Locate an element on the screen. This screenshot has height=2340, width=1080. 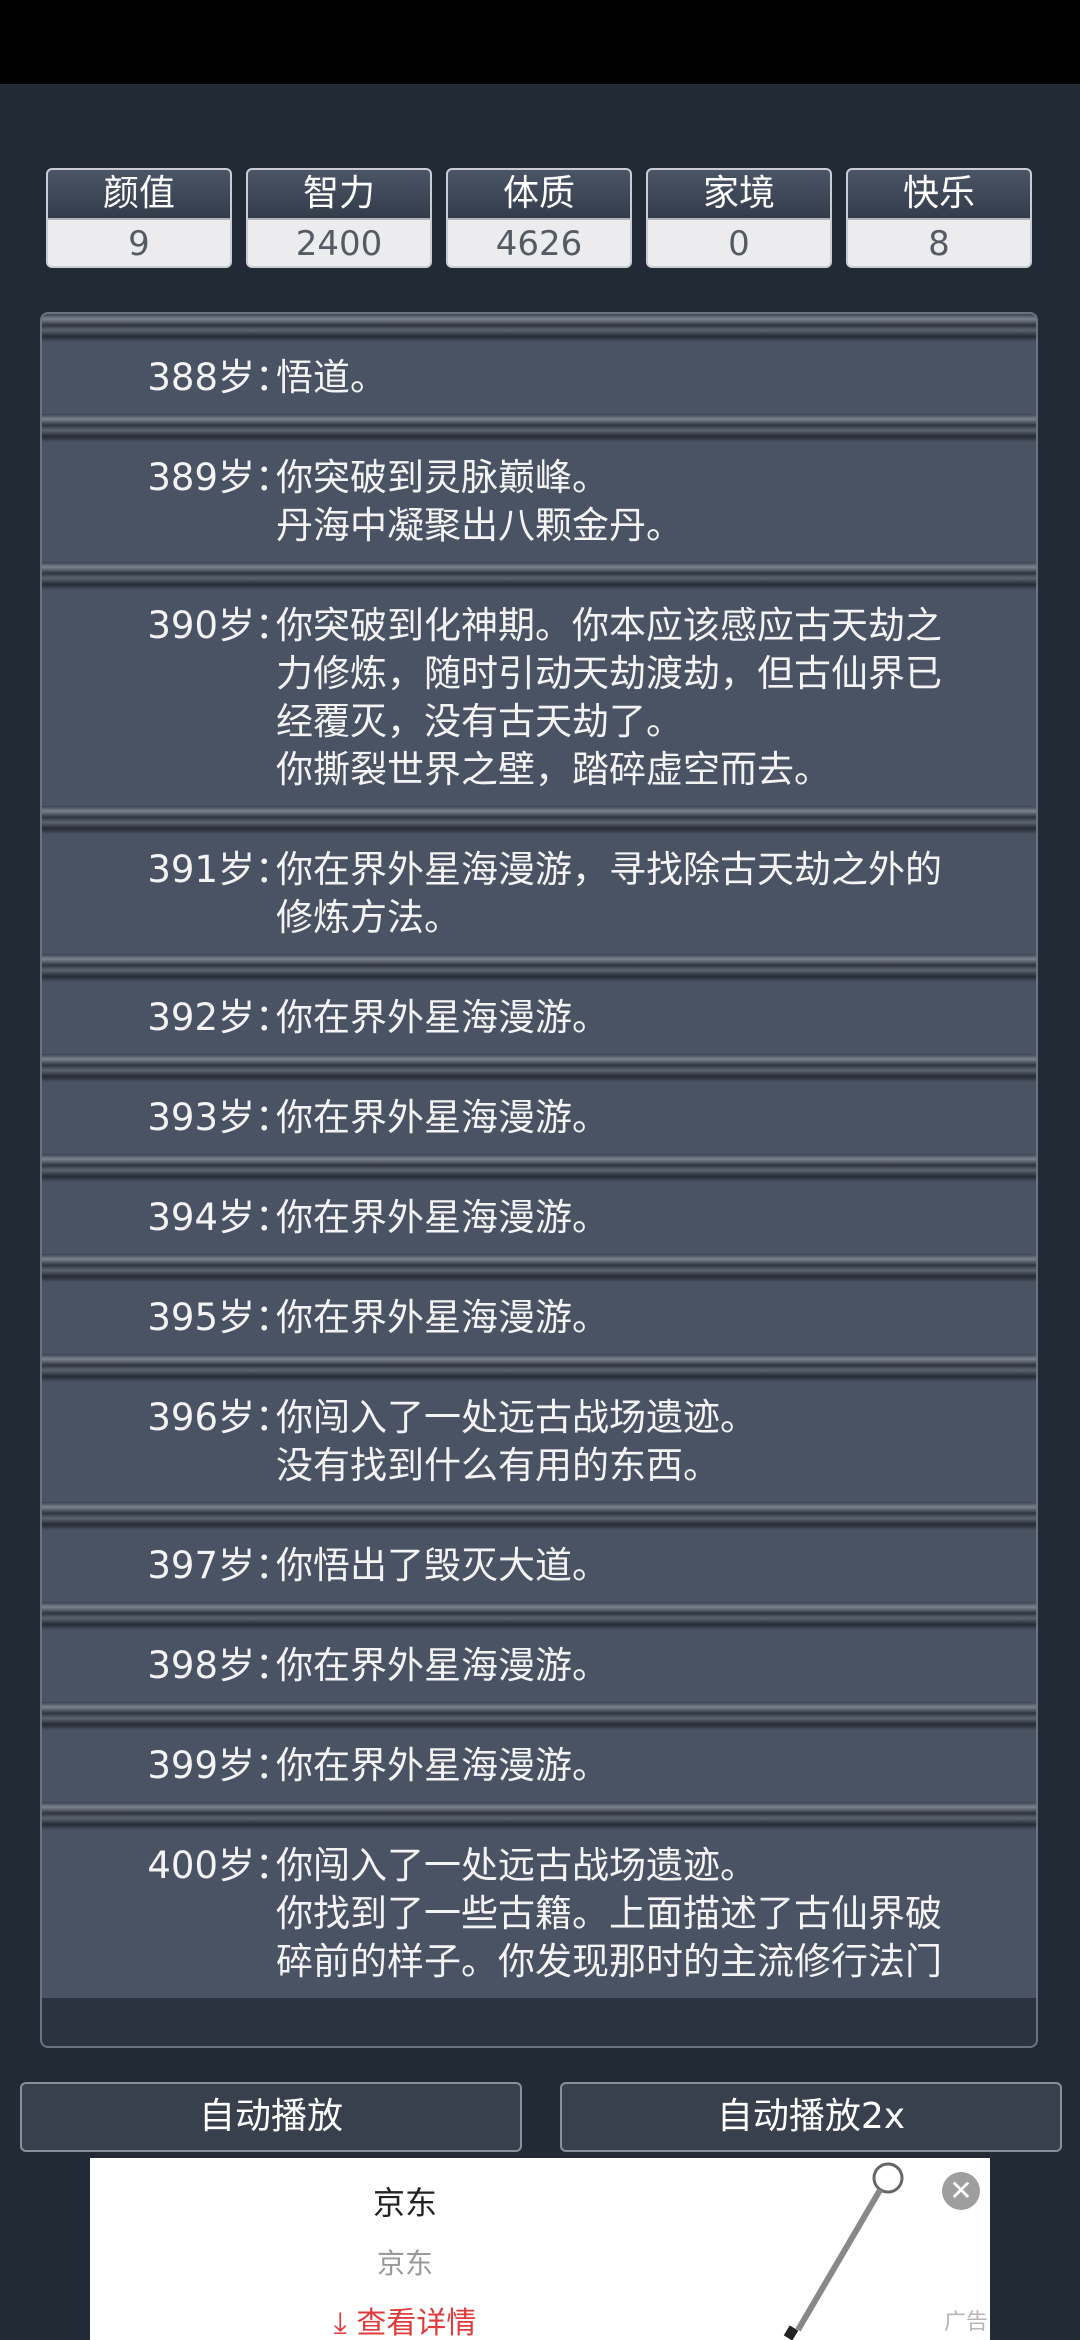
stat-appearance: 颜值 9 is located at coordinates (139, 218).